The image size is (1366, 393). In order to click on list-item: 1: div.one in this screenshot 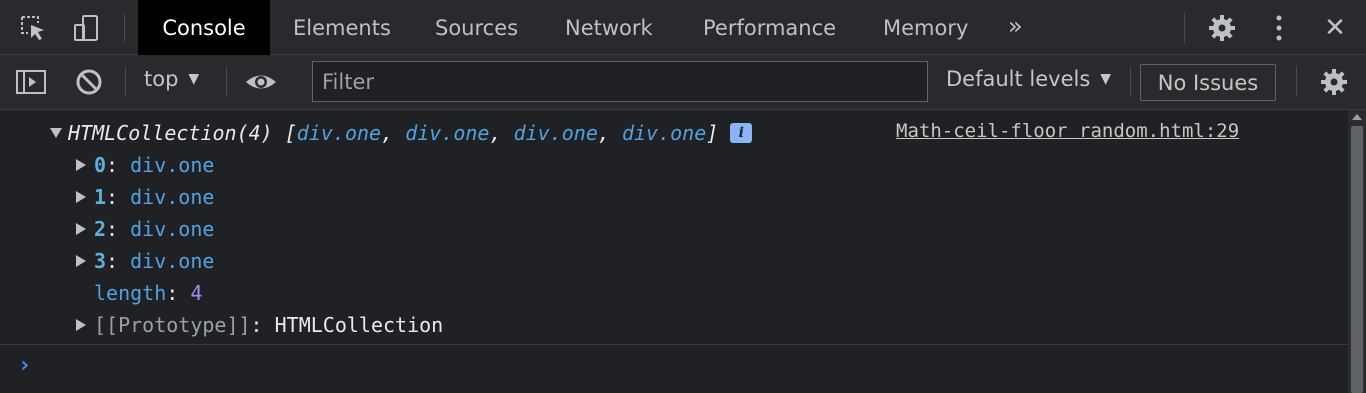, I will do `click(145, 197)`.